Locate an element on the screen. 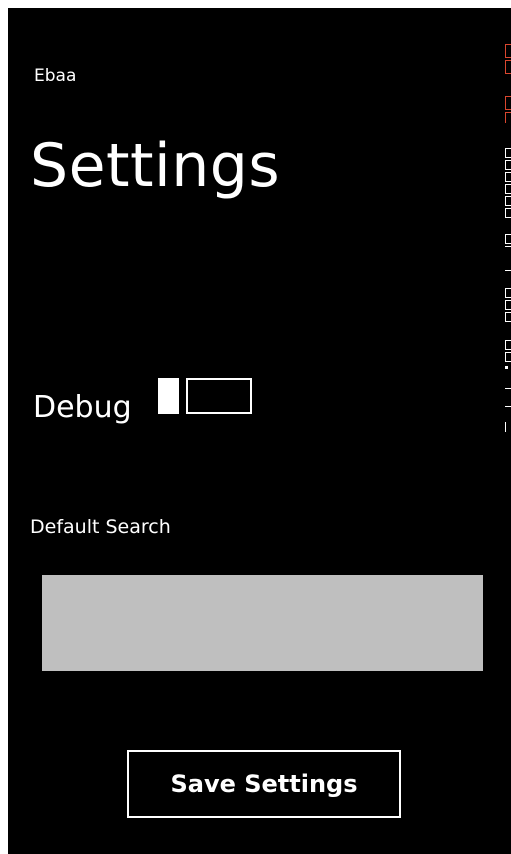 The image size is (511, 854). page-title: Settings is located at coordinates (155, 166).